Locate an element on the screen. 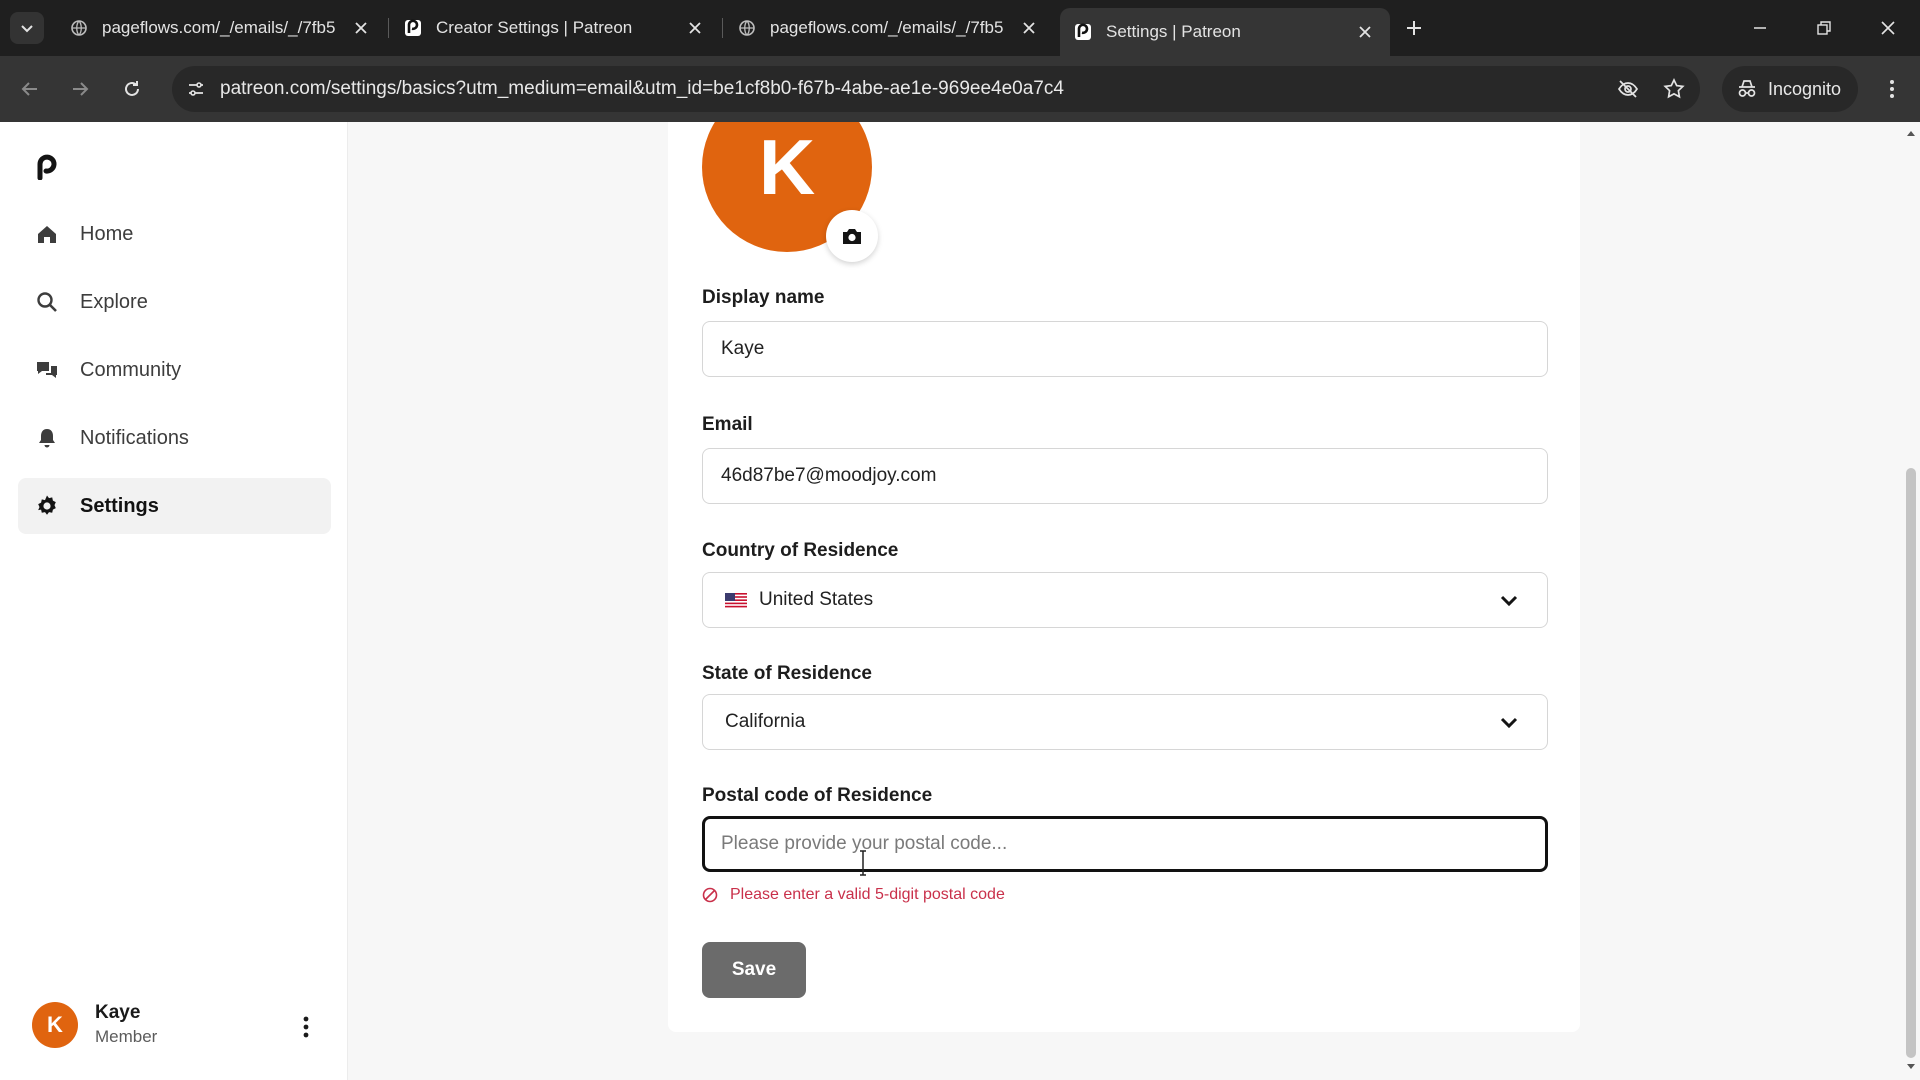 This screenshot has width=1920, height=1080. save-button: Save is located at coordinates (754, 970).